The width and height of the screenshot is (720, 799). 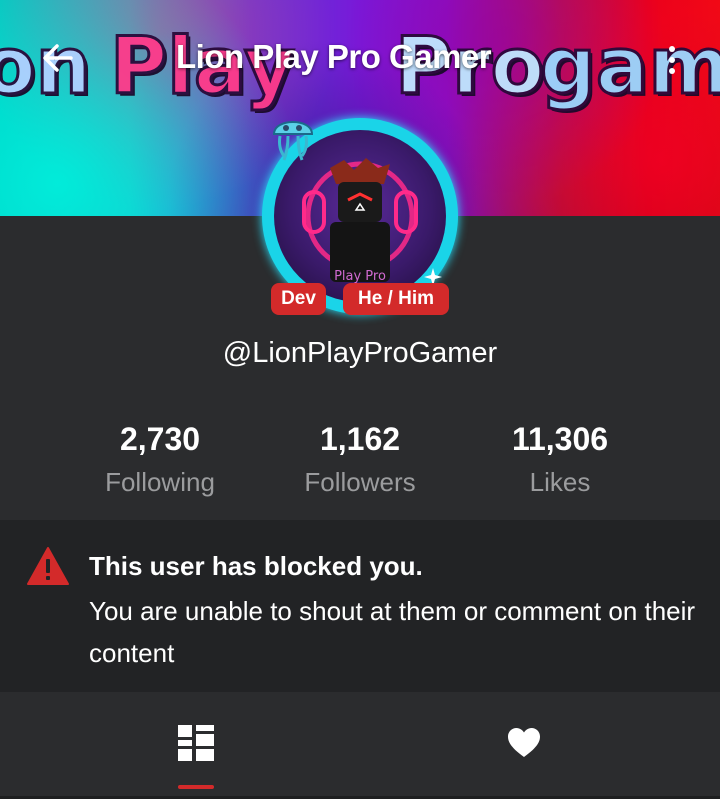 I want to click on back-button, so click(x=58, y=58).